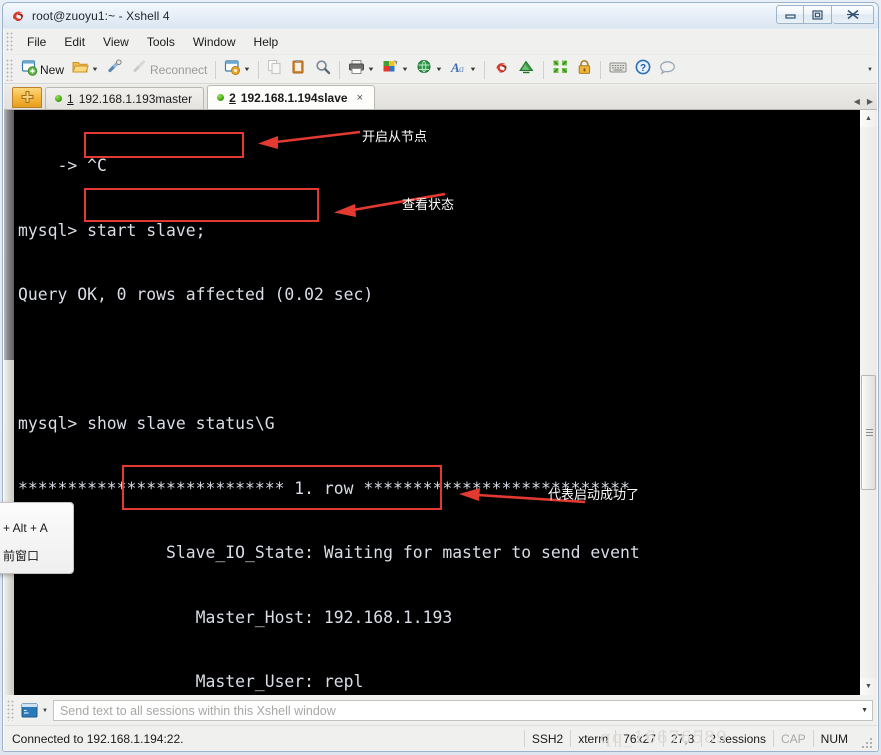  I want to click on status-protocol: SSH2, so click(546, 738).